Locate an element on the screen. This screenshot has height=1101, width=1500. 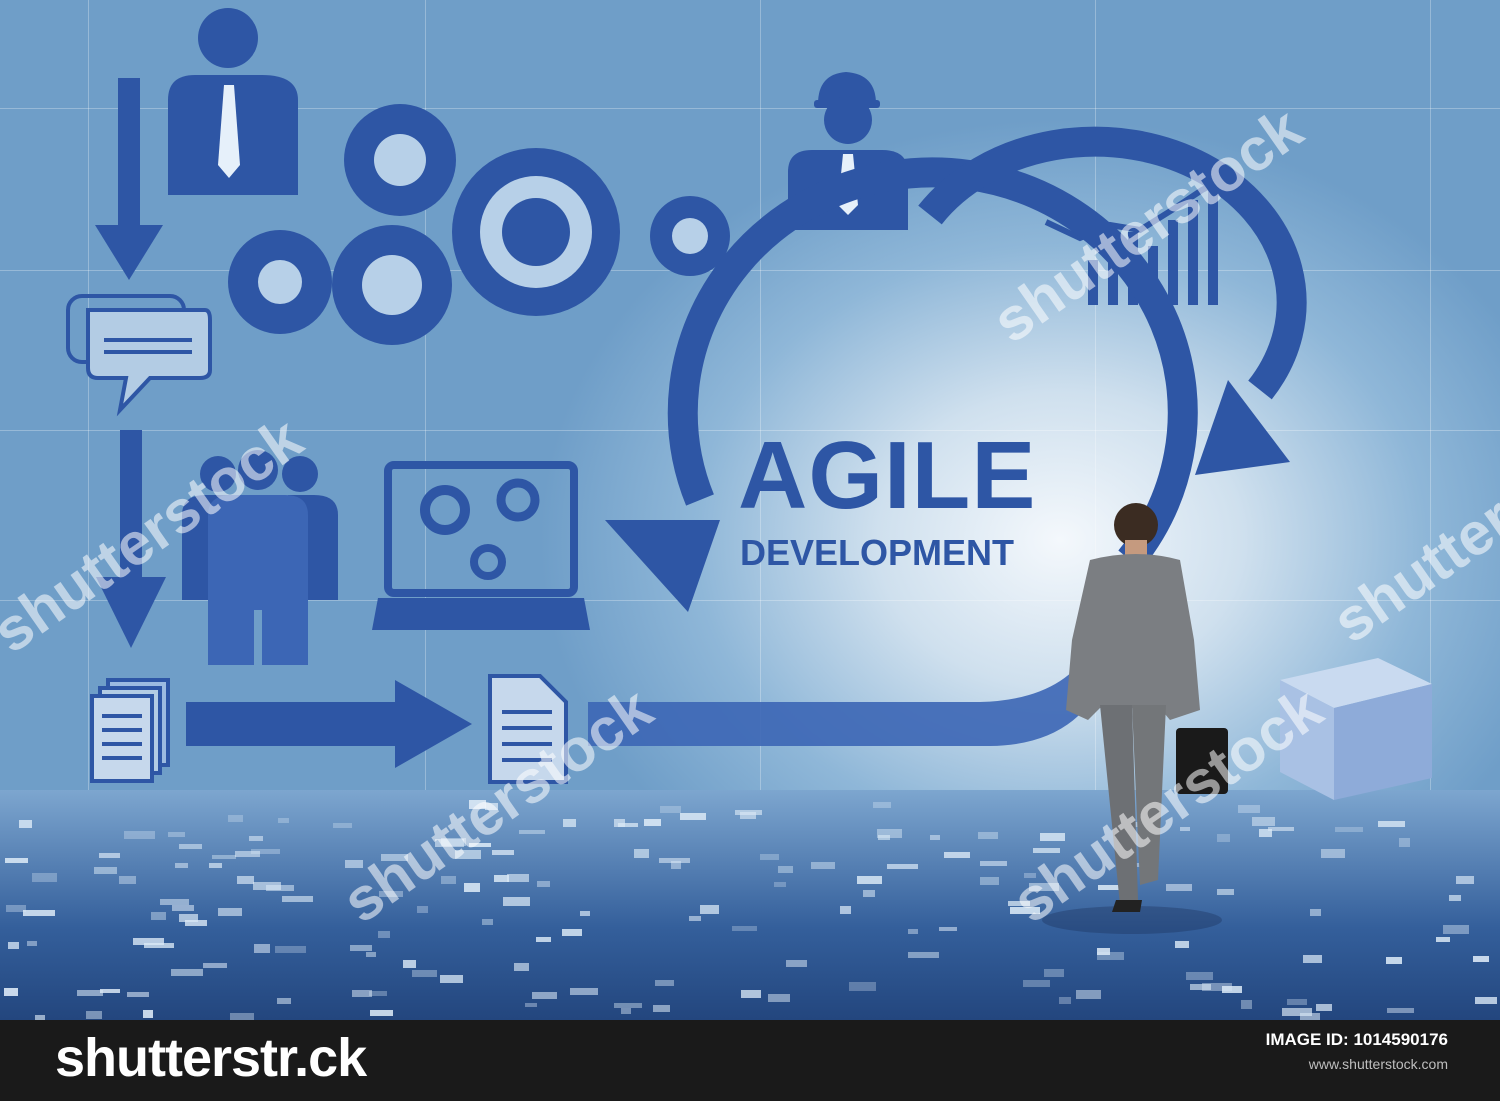
manager-icon is located at coordinates (233, 101).